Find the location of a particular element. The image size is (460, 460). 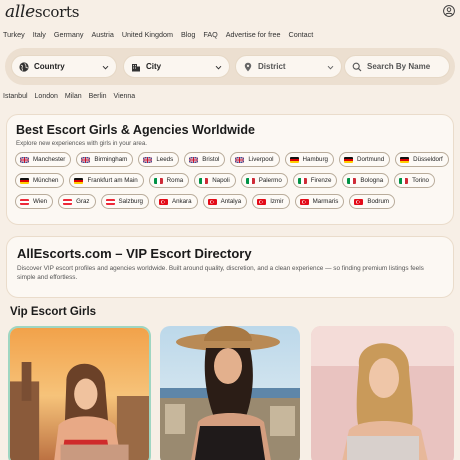

nav-item-blog: Blog is located at coordinates (188, 36).